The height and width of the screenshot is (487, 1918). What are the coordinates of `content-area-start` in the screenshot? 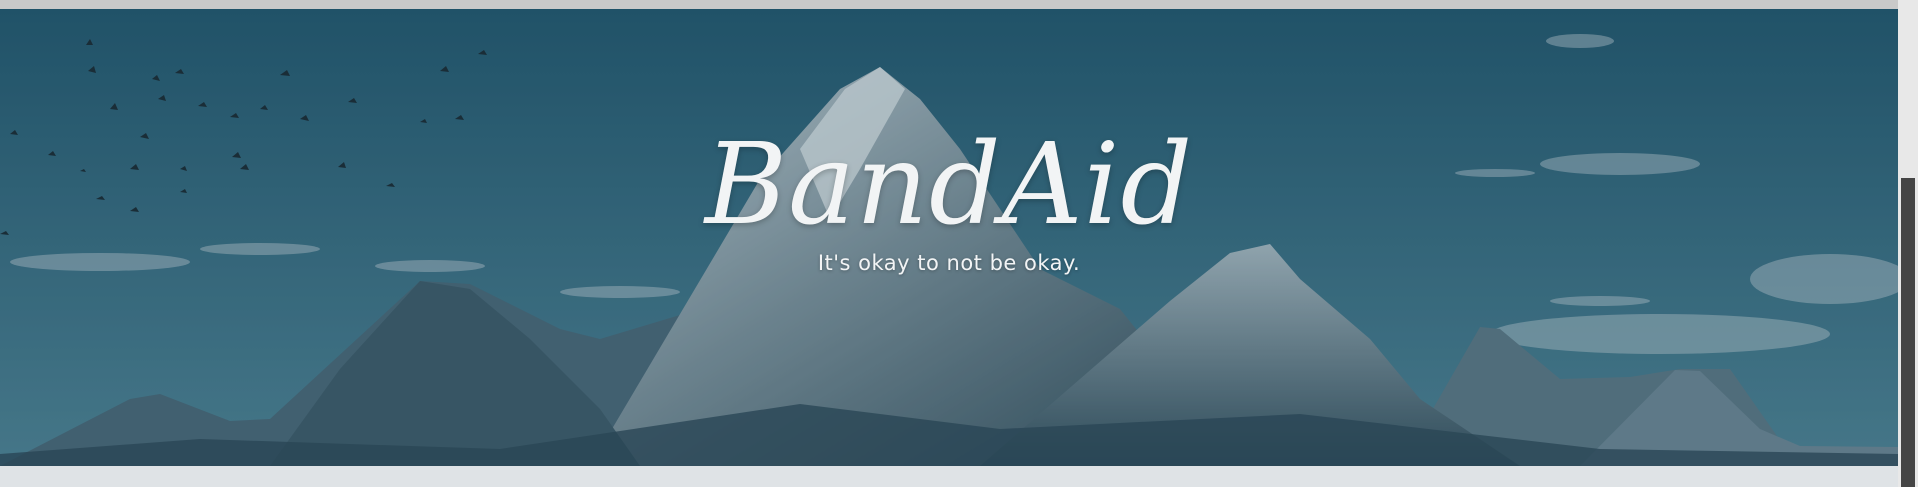 It's located at (949, 476).